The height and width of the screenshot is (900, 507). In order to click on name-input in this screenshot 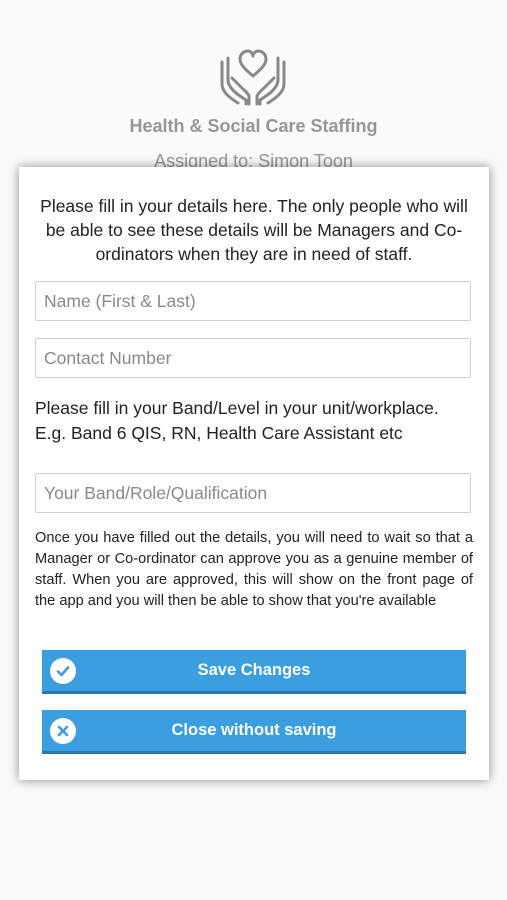, I will do `click(253, 301)`.